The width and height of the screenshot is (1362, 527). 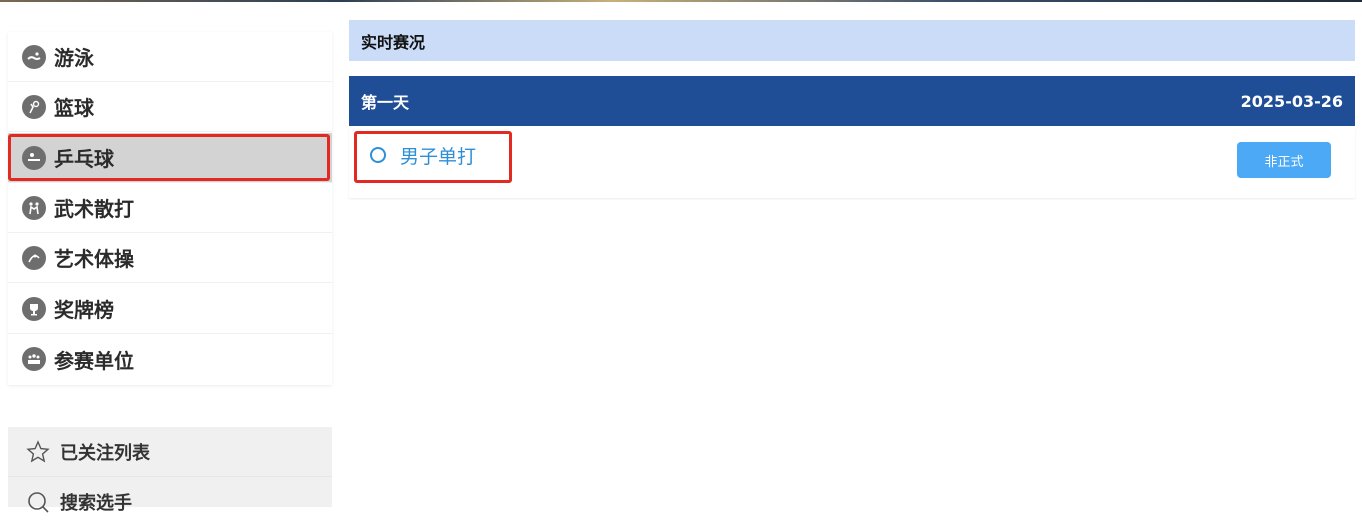 What do you see at coordinates (94, 259) in the screenshot?
I see `sidebar-item-label: 艺术体操` at bounding box center [94, 259].